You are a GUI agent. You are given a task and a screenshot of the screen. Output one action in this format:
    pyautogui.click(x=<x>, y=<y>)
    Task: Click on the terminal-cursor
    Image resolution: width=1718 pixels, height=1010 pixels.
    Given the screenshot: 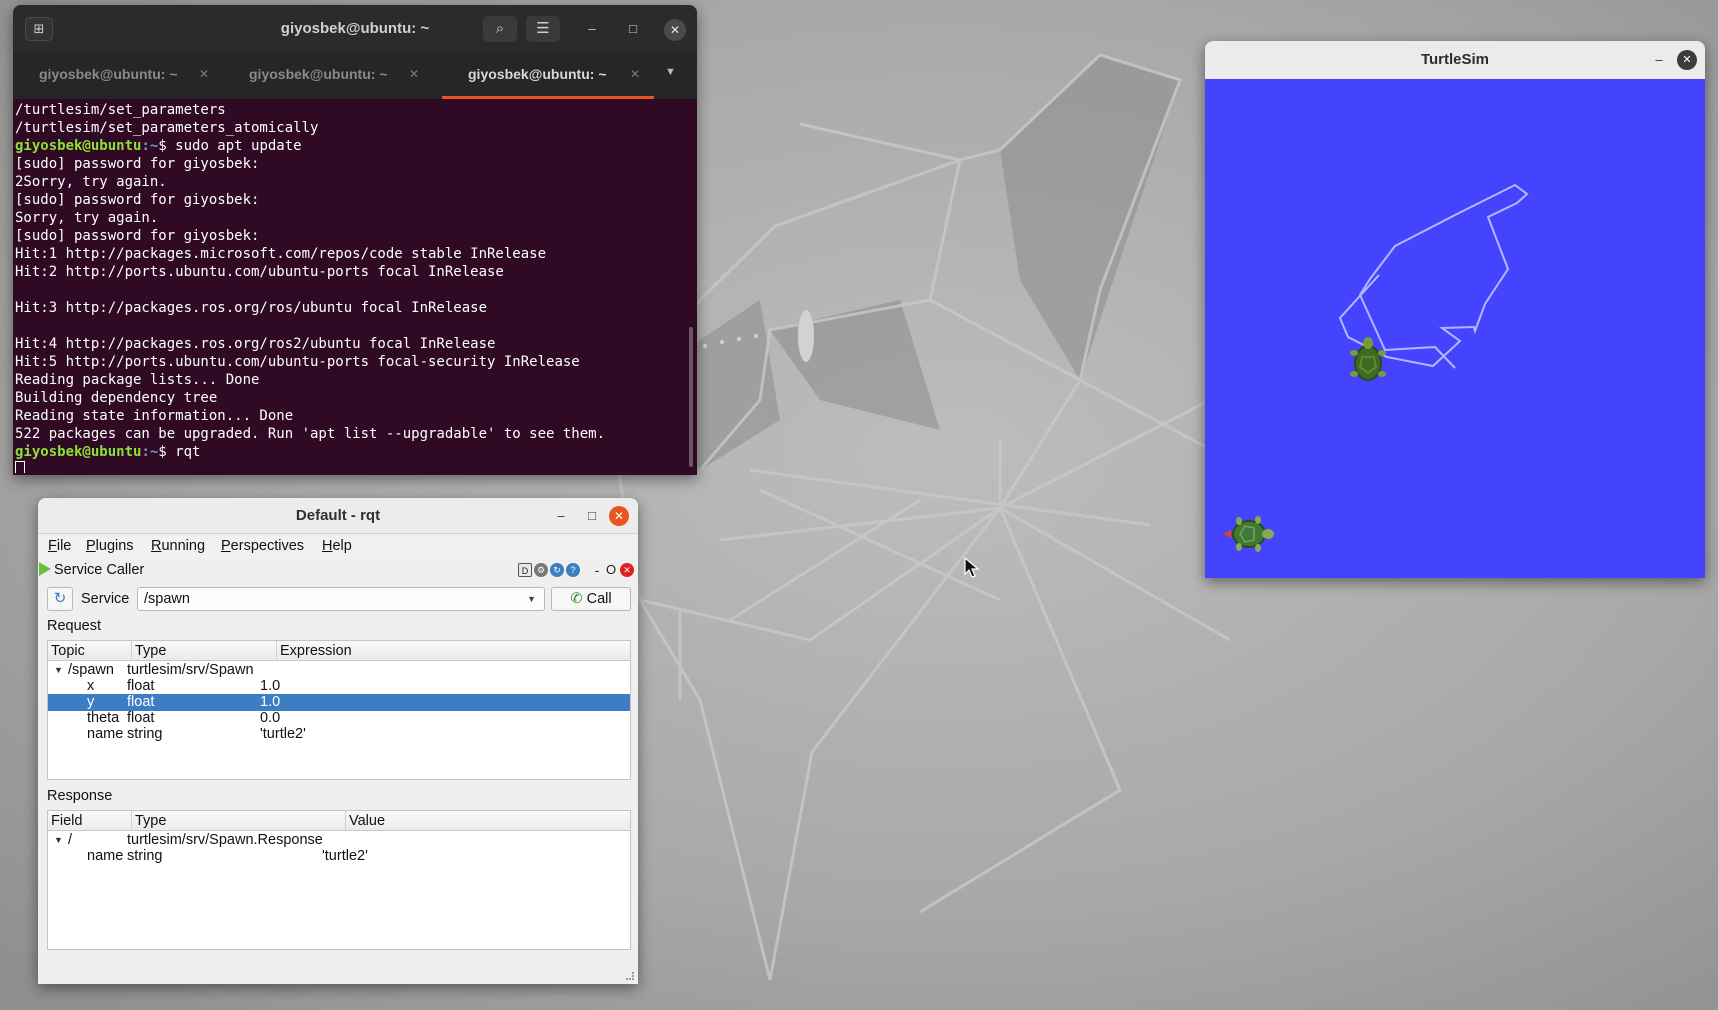 What is the action you would take?
    pyautogui.click(x=20, y=467)
    